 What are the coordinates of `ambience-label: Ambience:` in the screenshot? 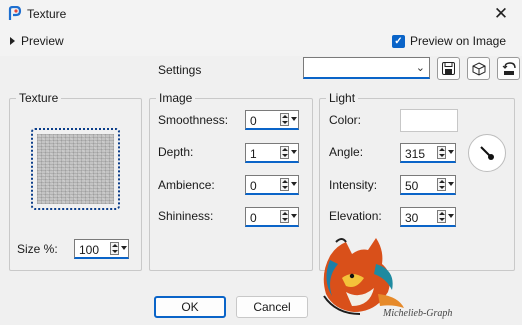 It's located at (186, 185).